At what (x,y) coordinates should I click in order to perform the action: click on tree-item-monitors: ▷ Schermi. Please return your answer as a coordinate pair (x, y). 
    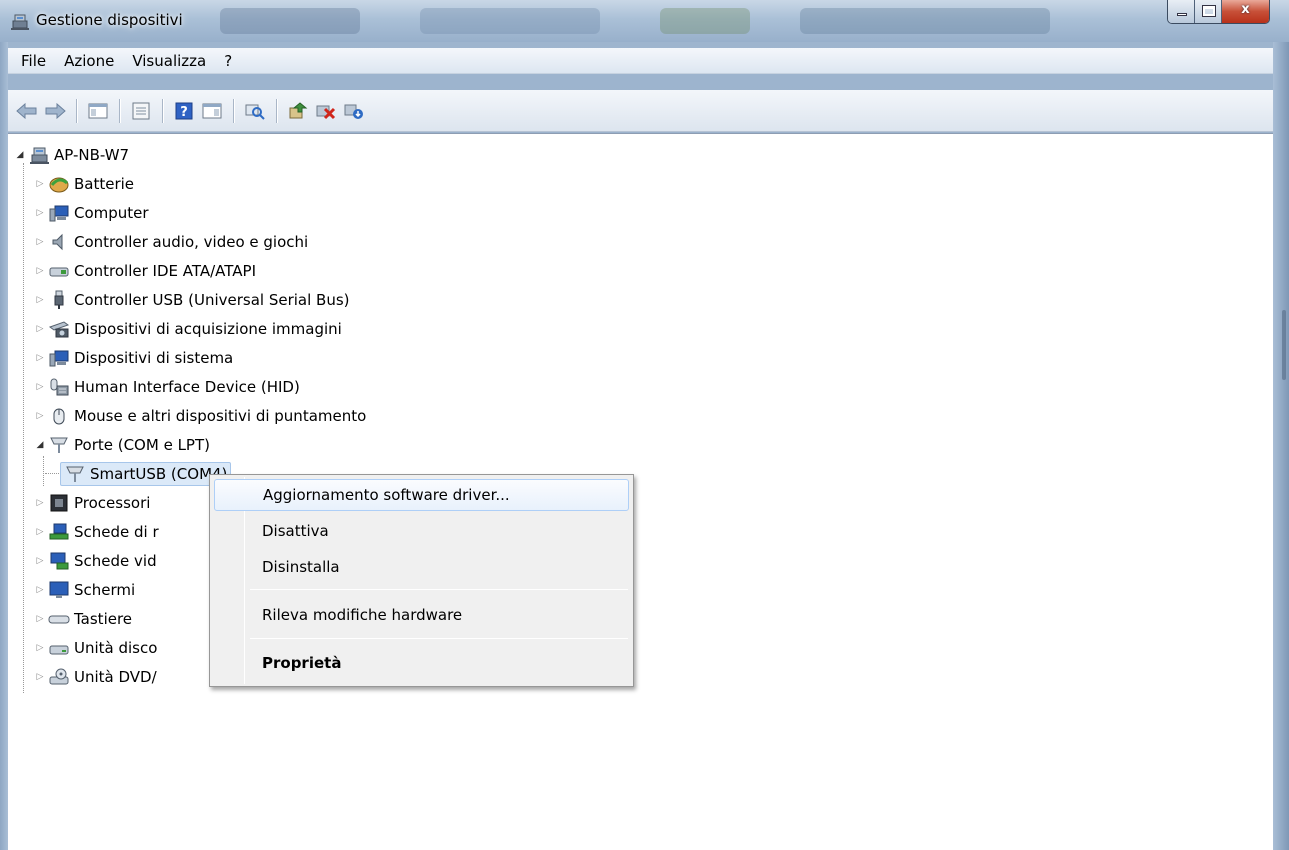
    Looking at the image, I should click on (85, 589).